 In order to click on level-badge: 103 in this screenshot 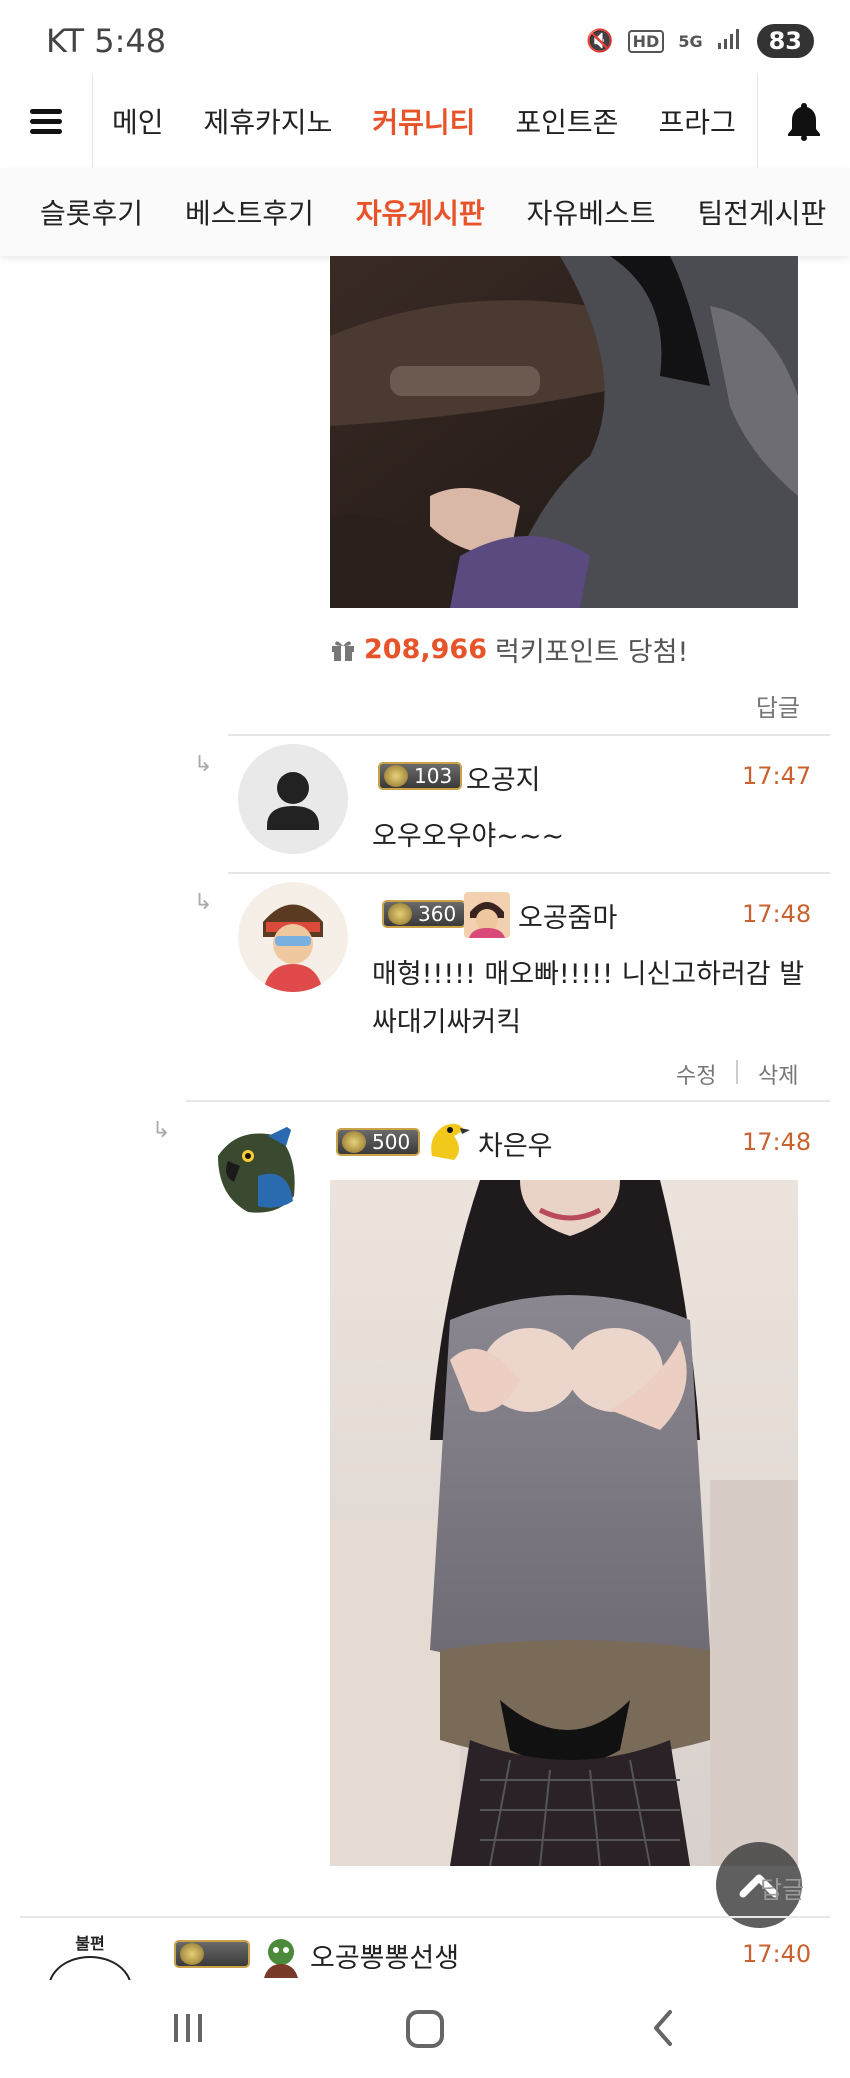, I will do `click(420, 776)`.